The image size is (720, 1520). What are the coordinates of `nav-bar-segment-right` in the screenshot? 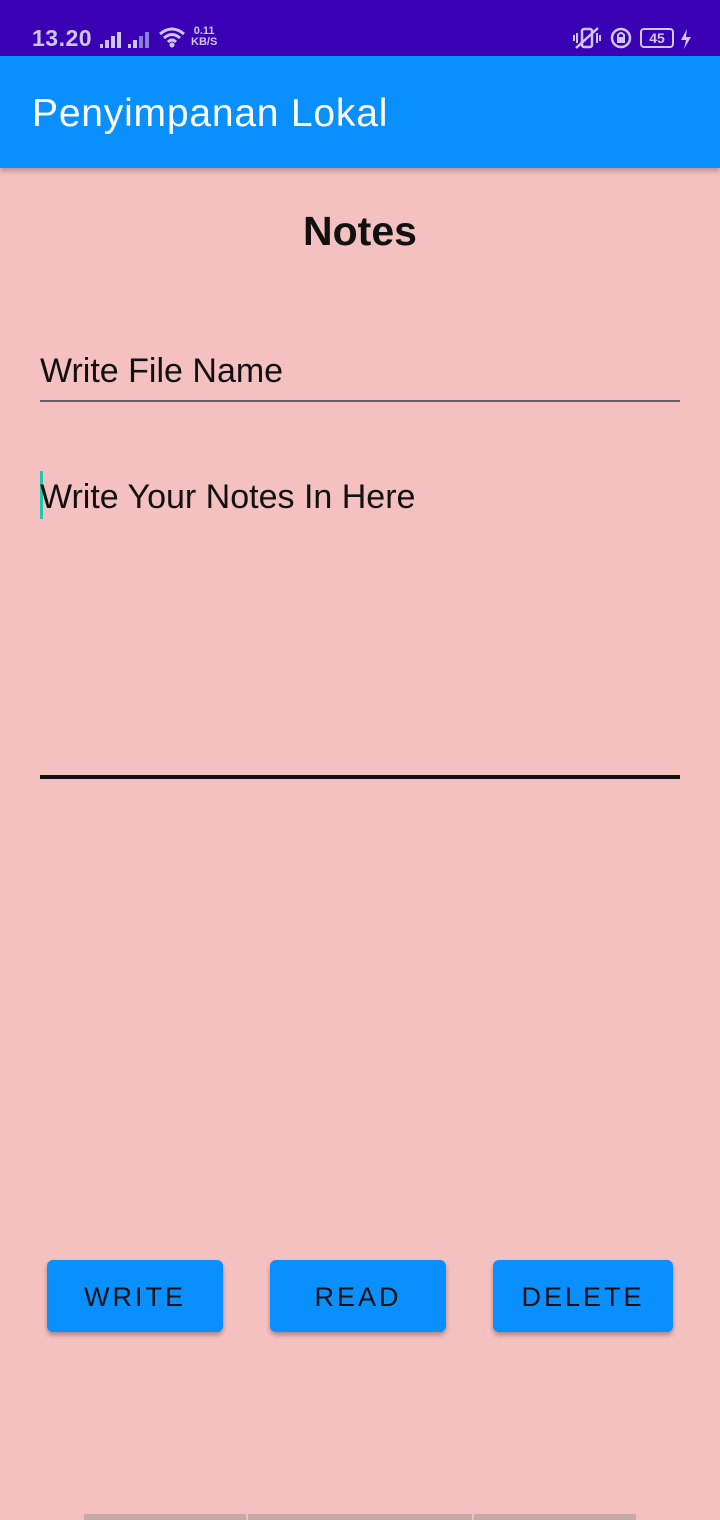 It's located at (555, 1517).